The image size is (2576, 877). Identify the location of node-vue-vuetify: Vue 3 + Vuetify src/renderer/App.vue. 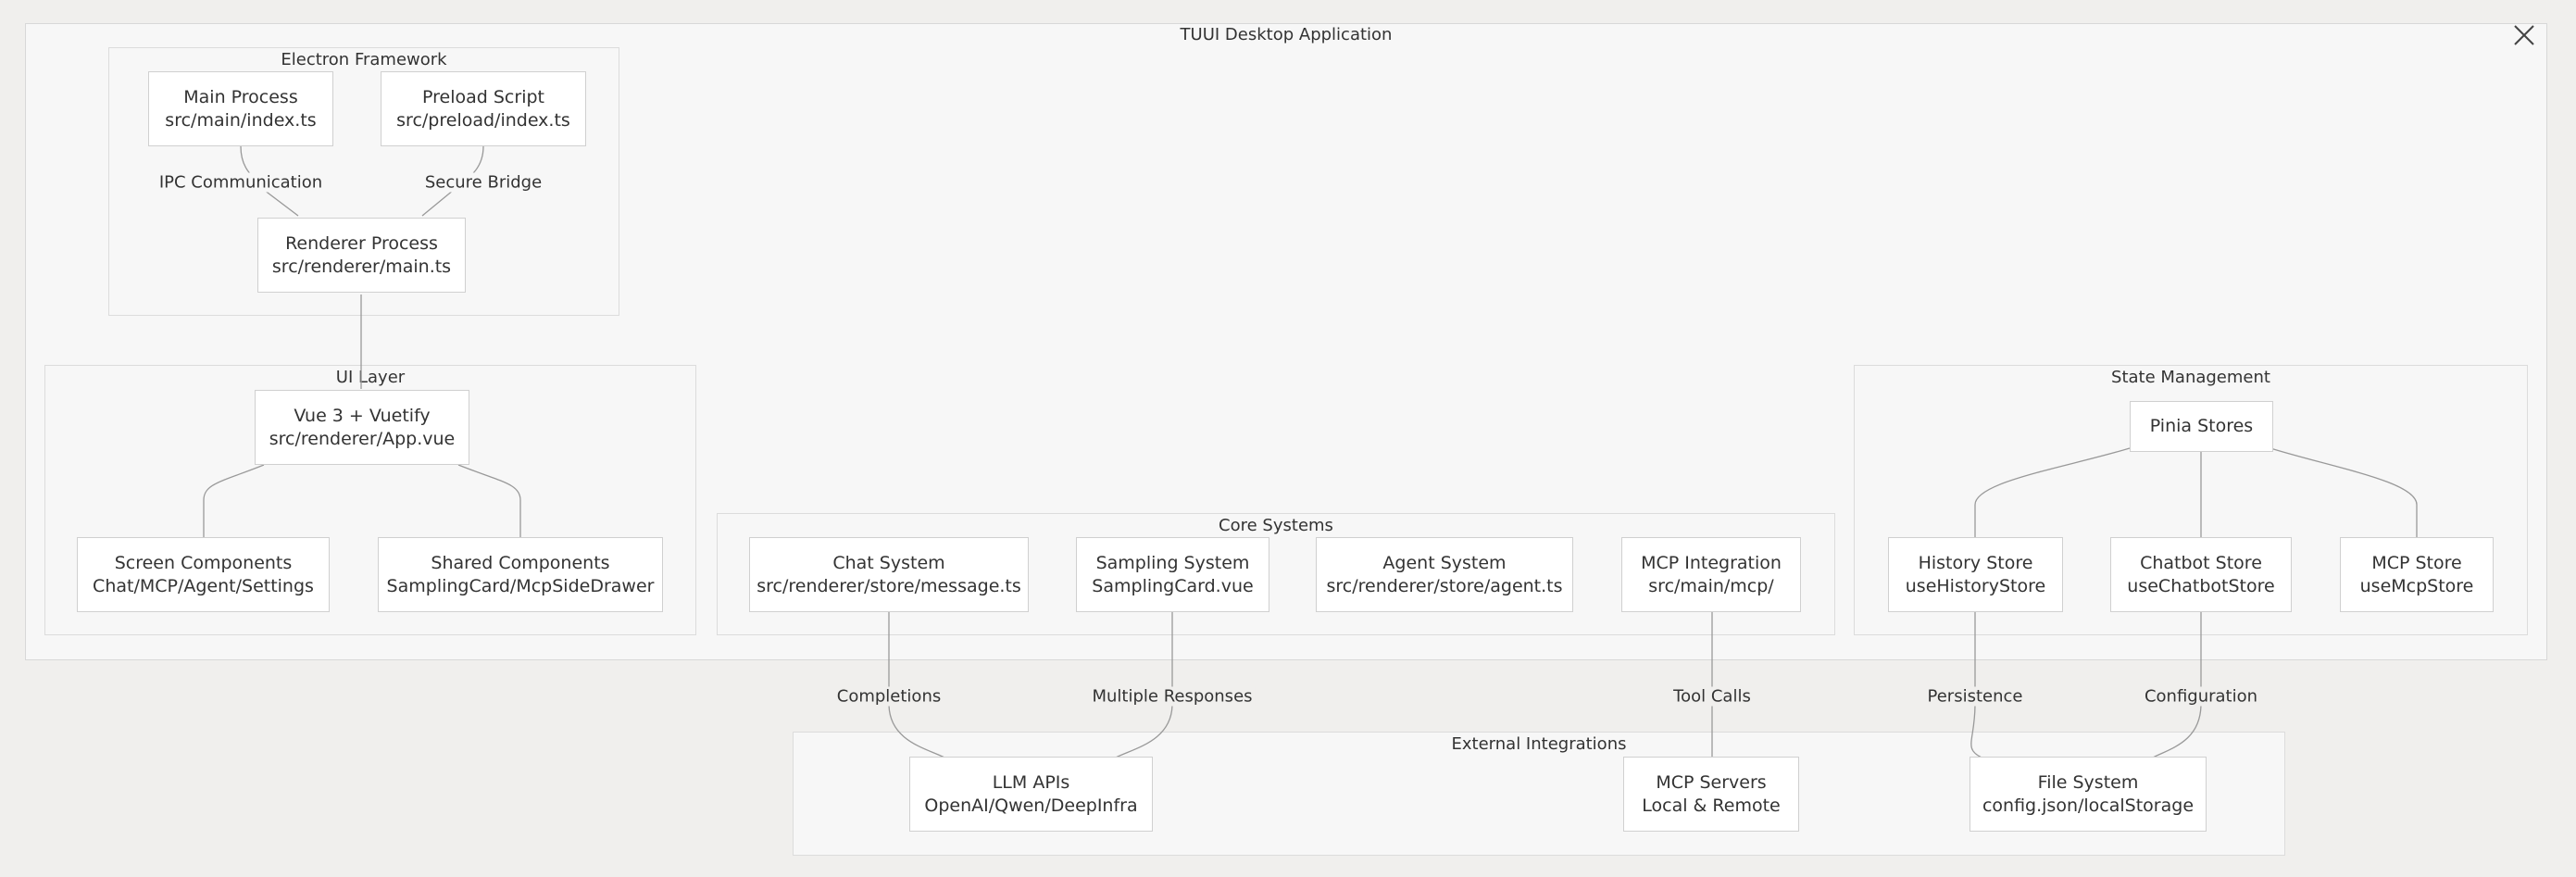
(362, 427).